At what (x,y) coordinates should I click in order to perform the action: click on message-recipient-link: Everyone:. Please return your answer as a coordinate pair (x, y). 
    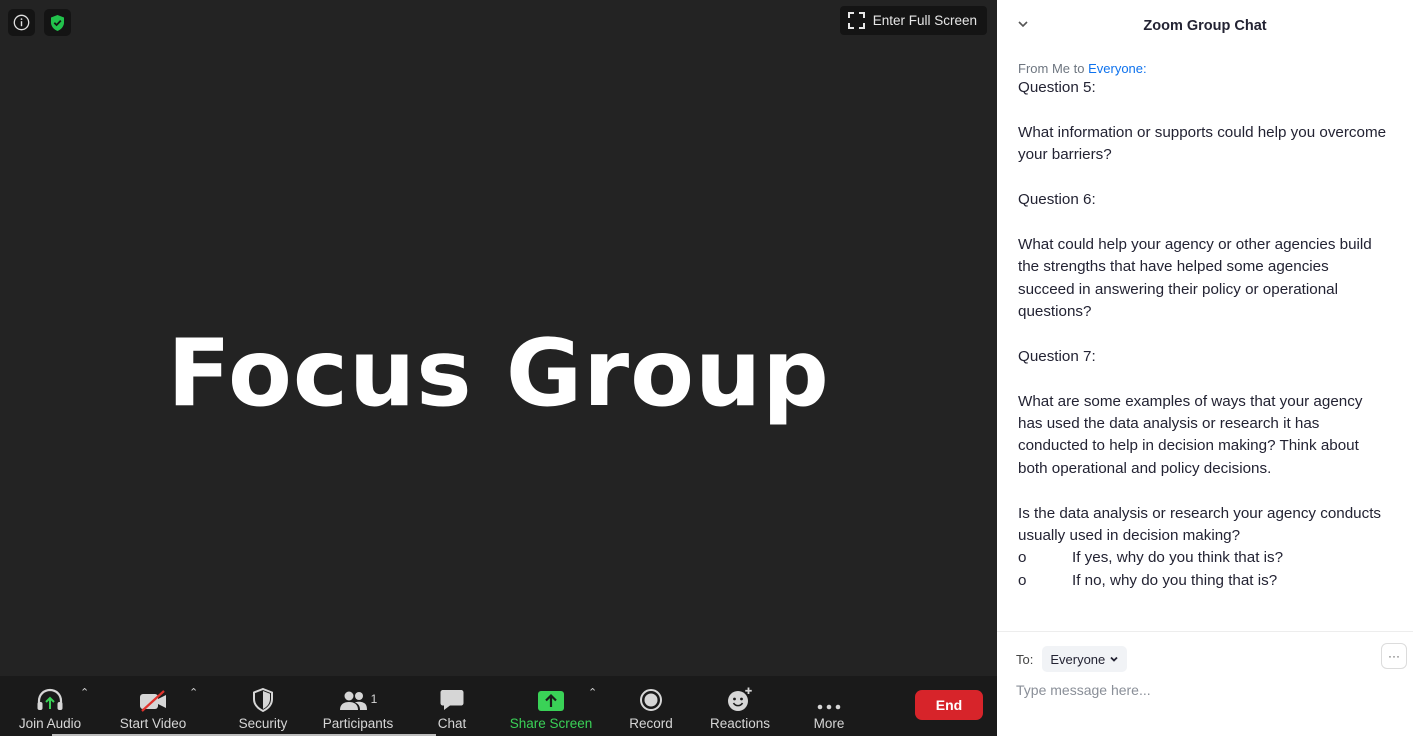
    Looking at the image, I should click on (1117, 68).